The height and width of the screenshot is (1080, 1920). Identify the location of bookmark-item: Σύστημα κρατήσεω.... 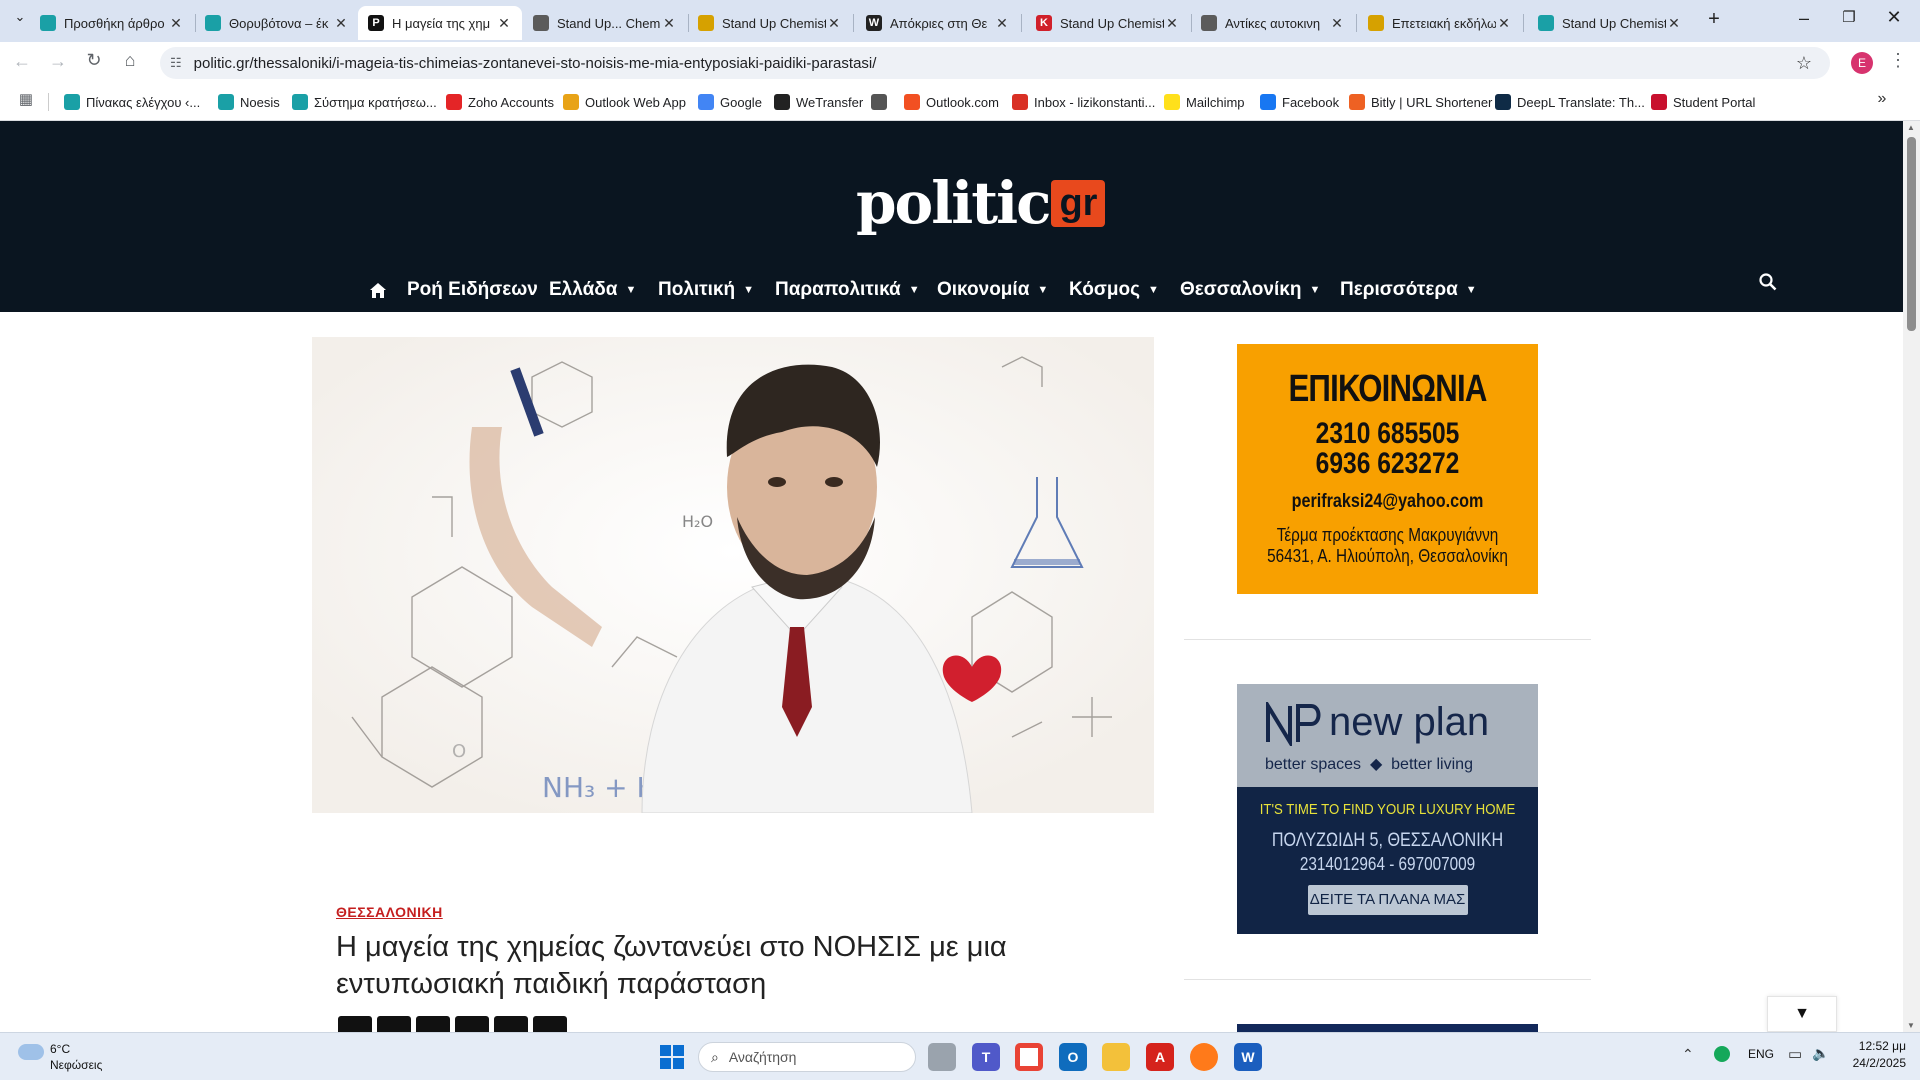
(364, 102).